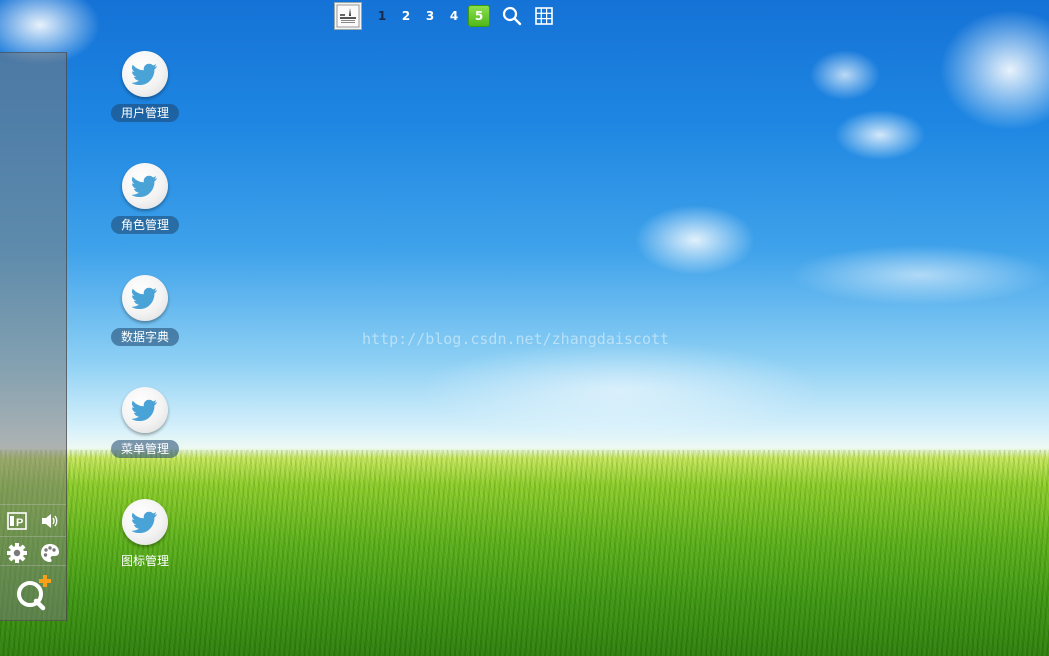  I want to click on page-1: 1, so click(382, 16).